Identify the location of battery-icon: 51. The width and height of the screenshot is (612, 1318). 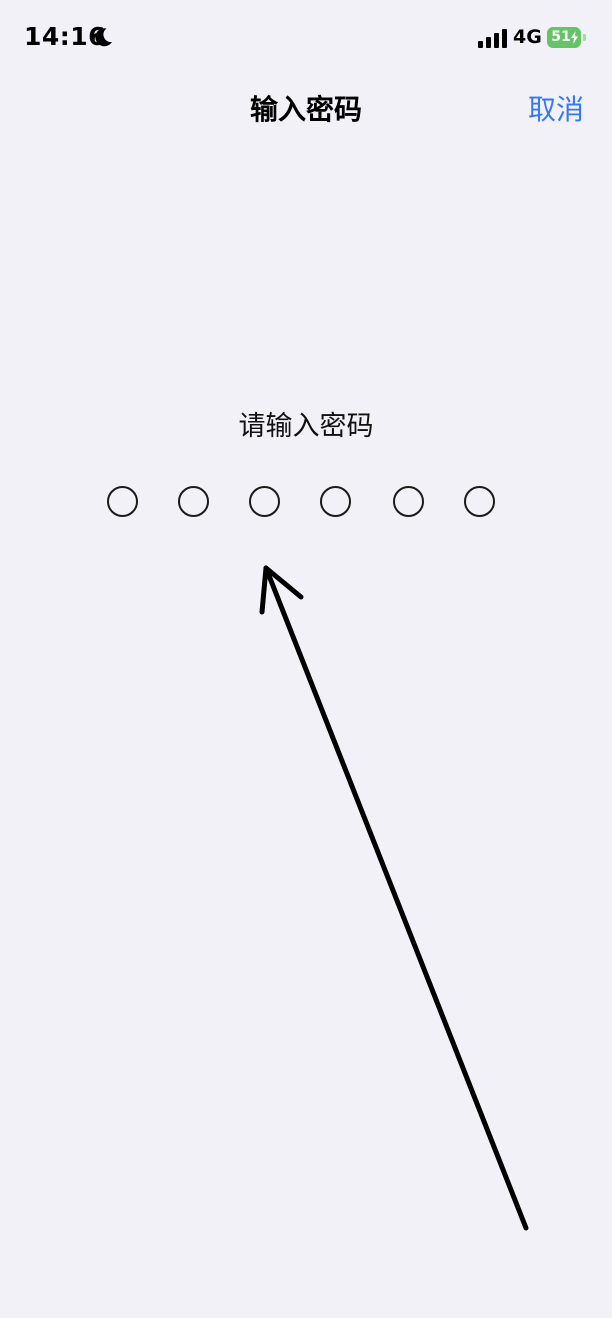
(564, 37).